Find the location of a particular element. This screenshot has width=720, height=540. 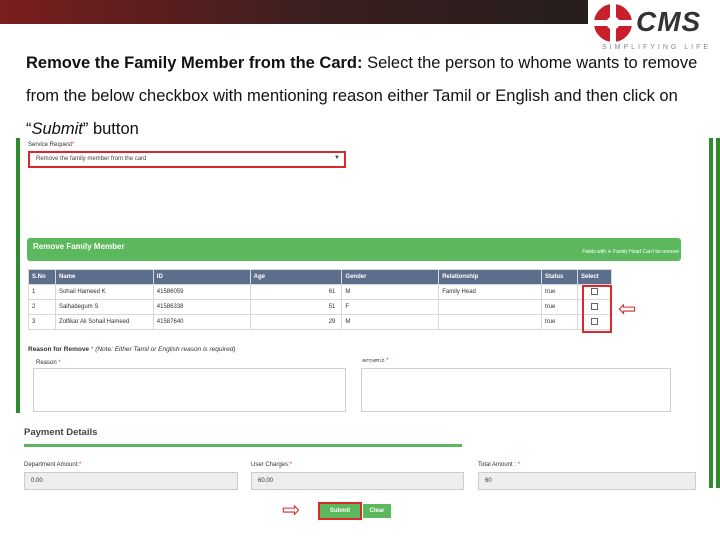

table-row: 2 Salhabegum S 41586338 51 F true is located at coordinates (320, 307).